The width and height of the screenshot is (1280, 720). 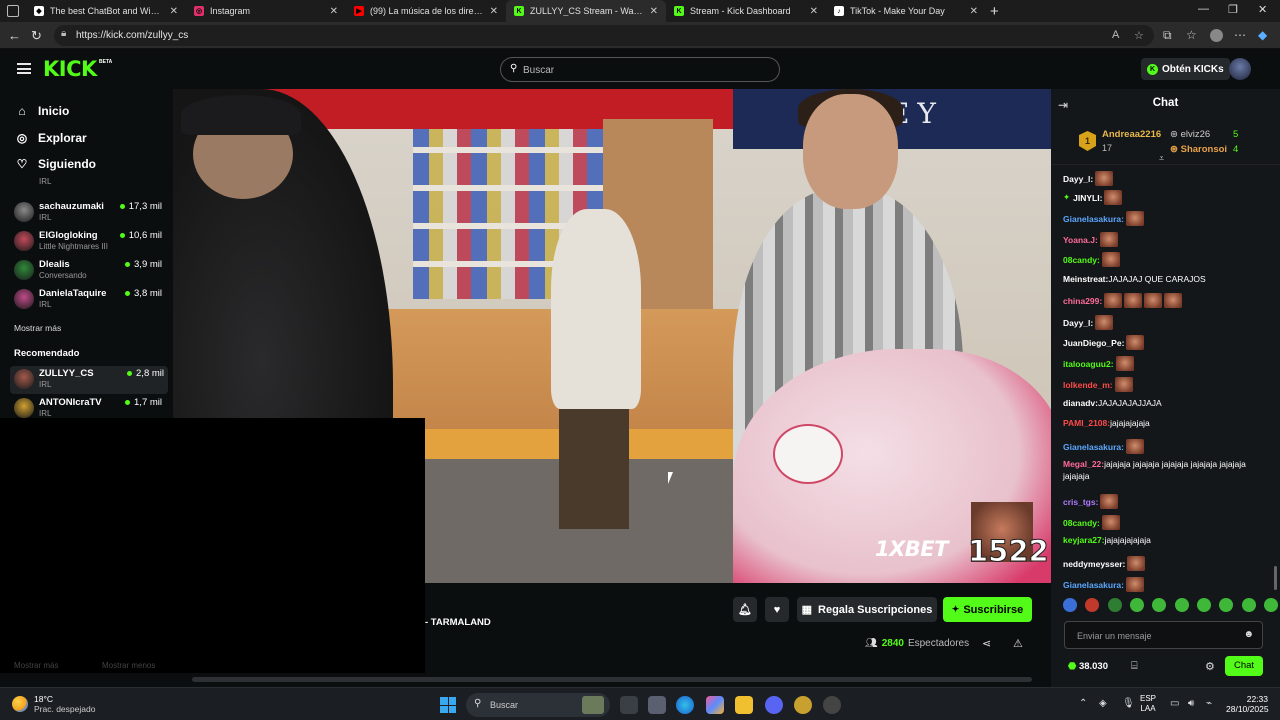 I want to click on new-tab-button: +, so click(x=994, y=11).